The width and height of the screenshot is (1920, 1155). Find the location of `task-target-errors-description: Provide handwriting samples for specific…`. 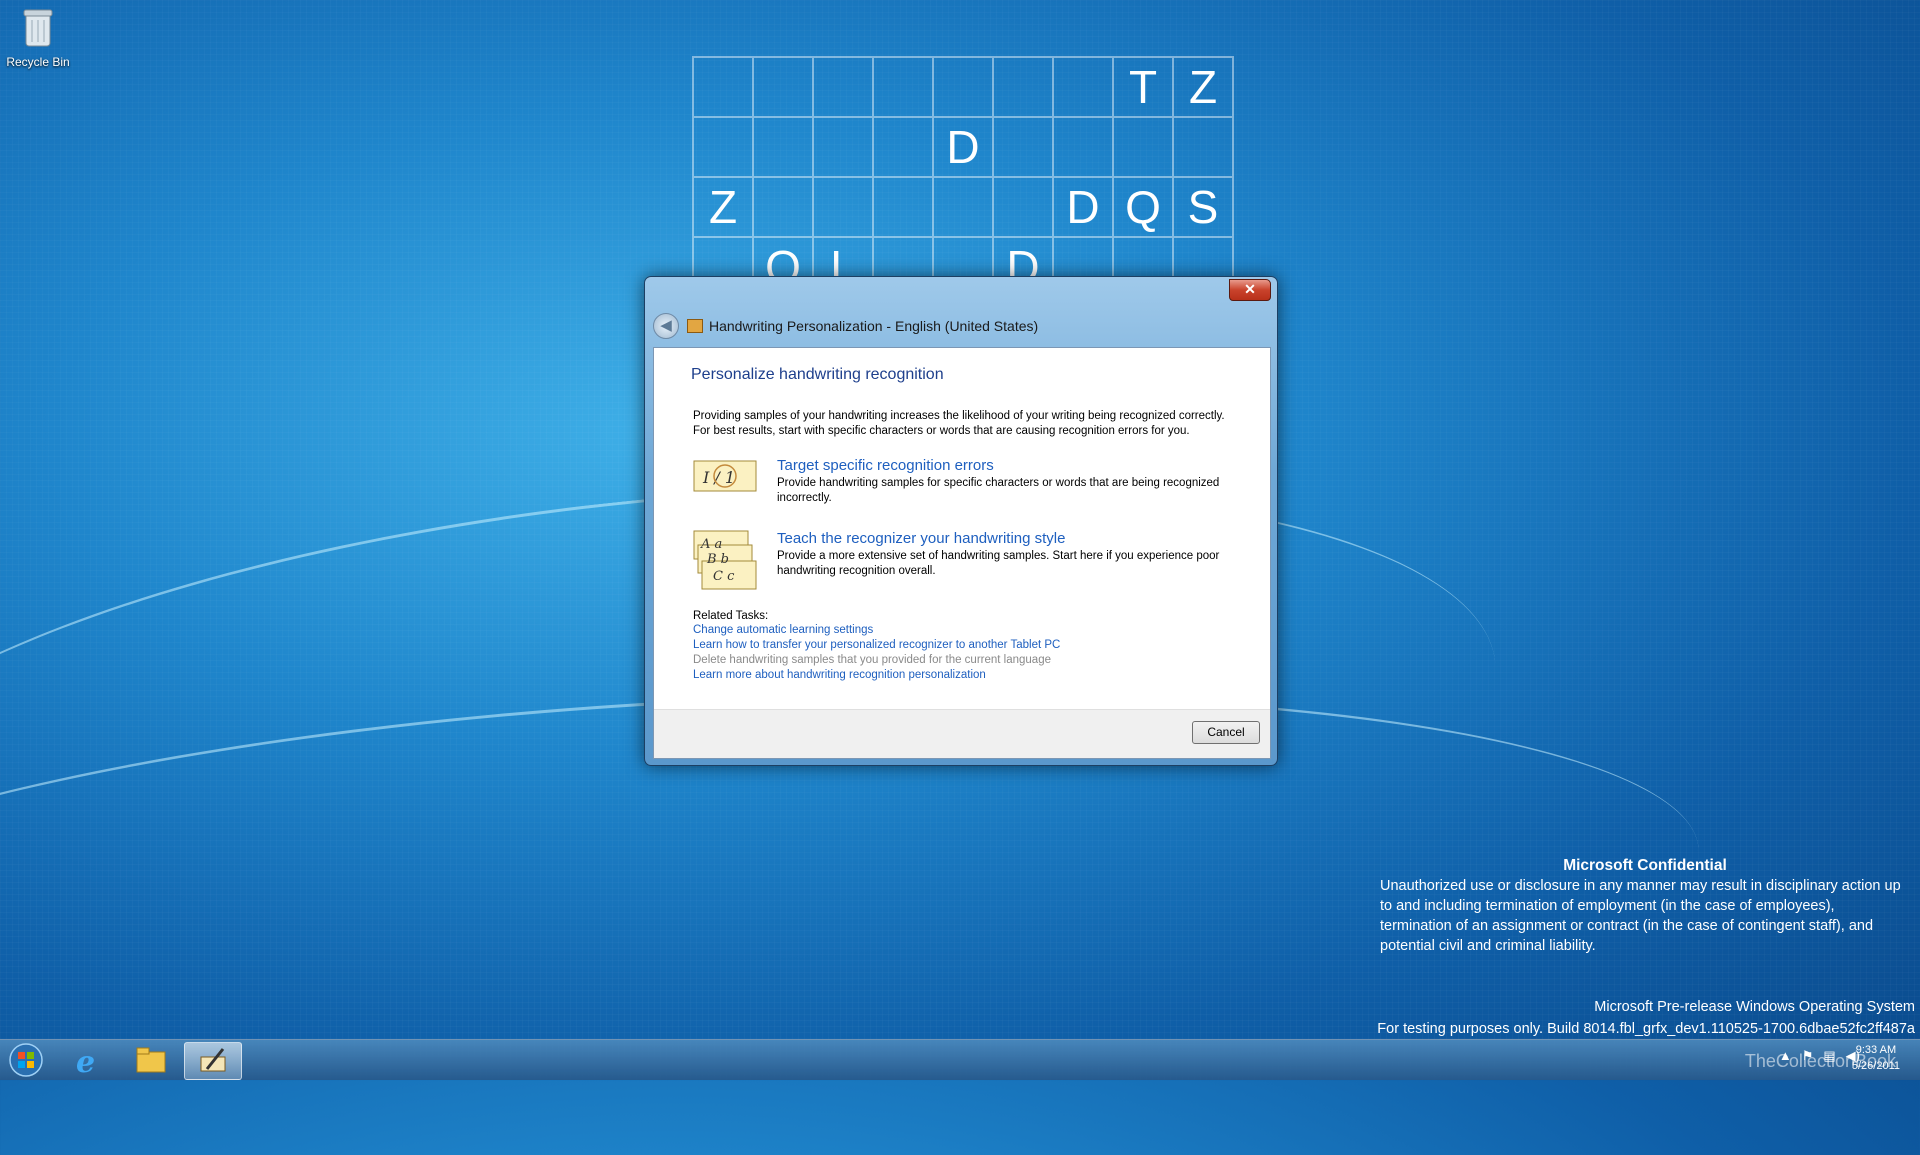

task-target-errors-description: Provide handwriting samples for specific… is located at coordinates (998, 490).